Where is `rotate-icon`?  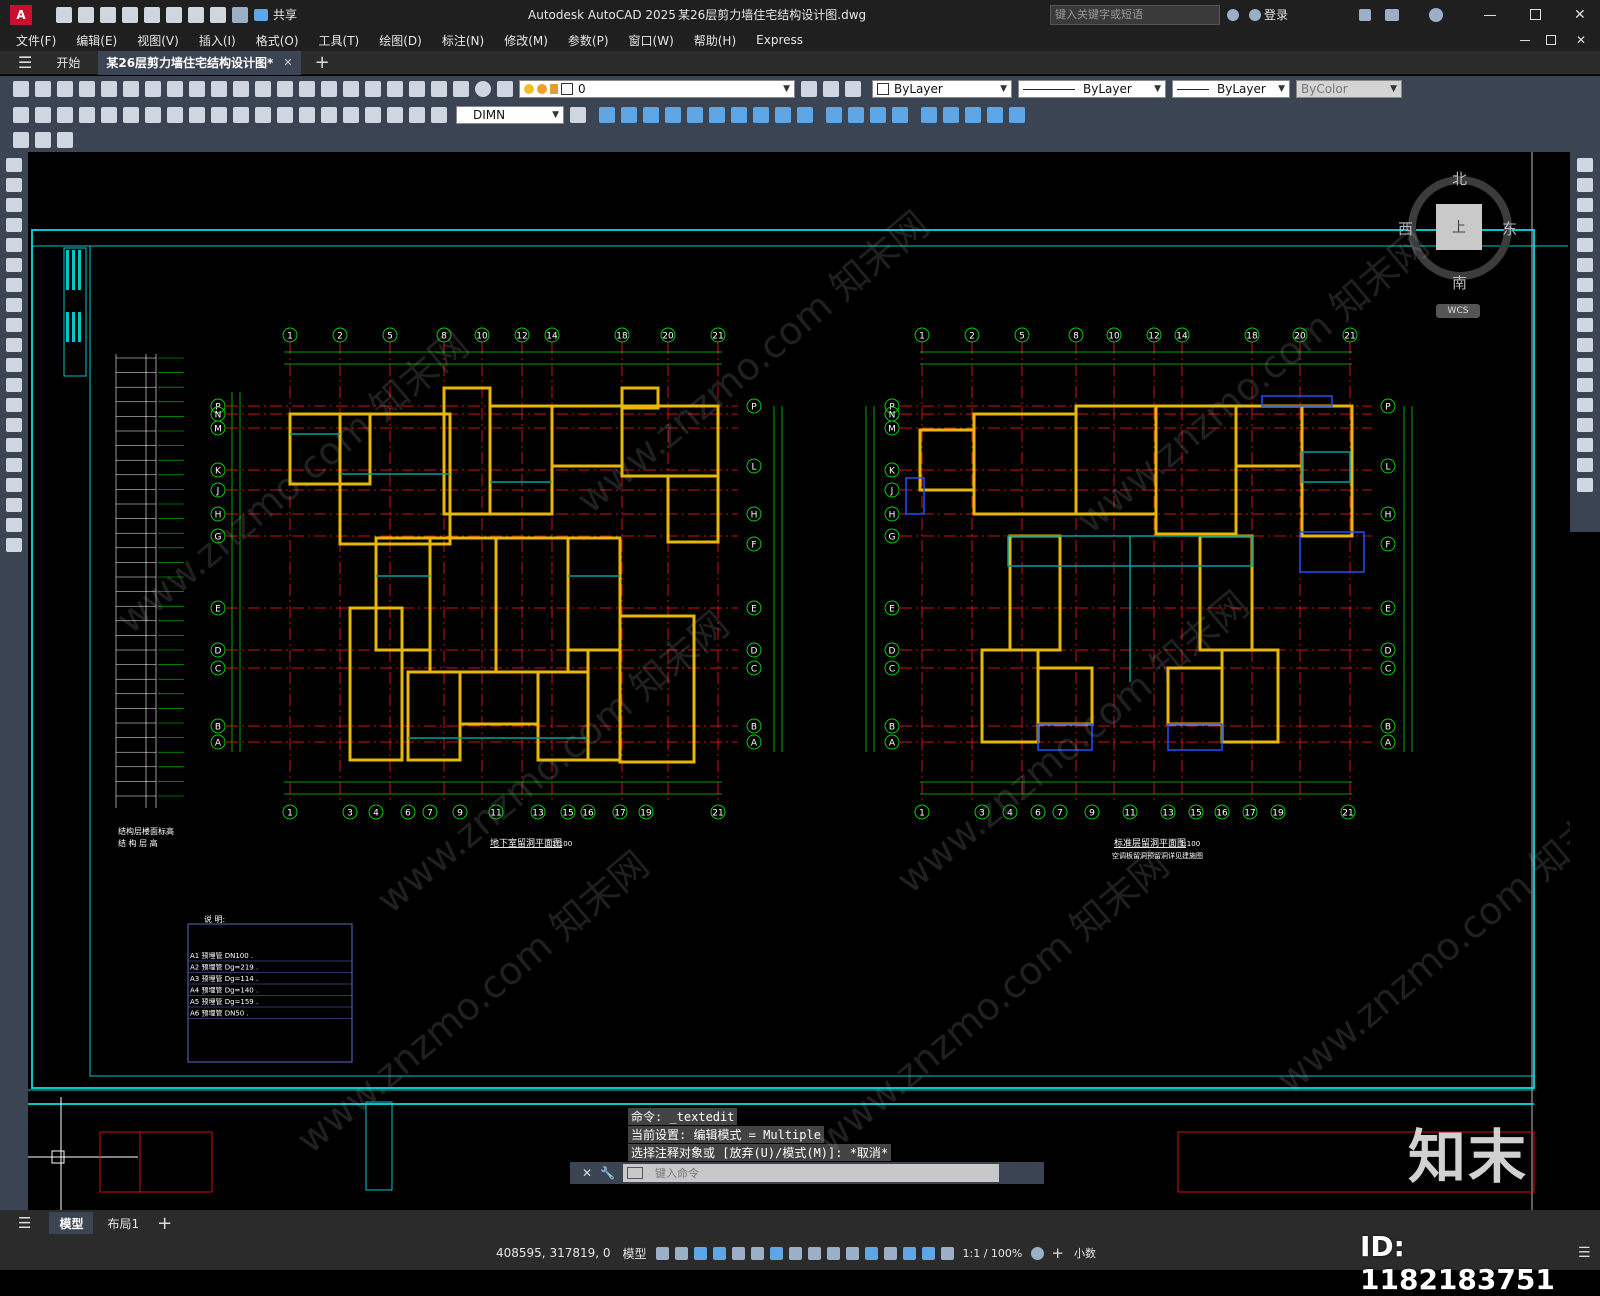
rotate-icon is located at coordinates (1585, 285).